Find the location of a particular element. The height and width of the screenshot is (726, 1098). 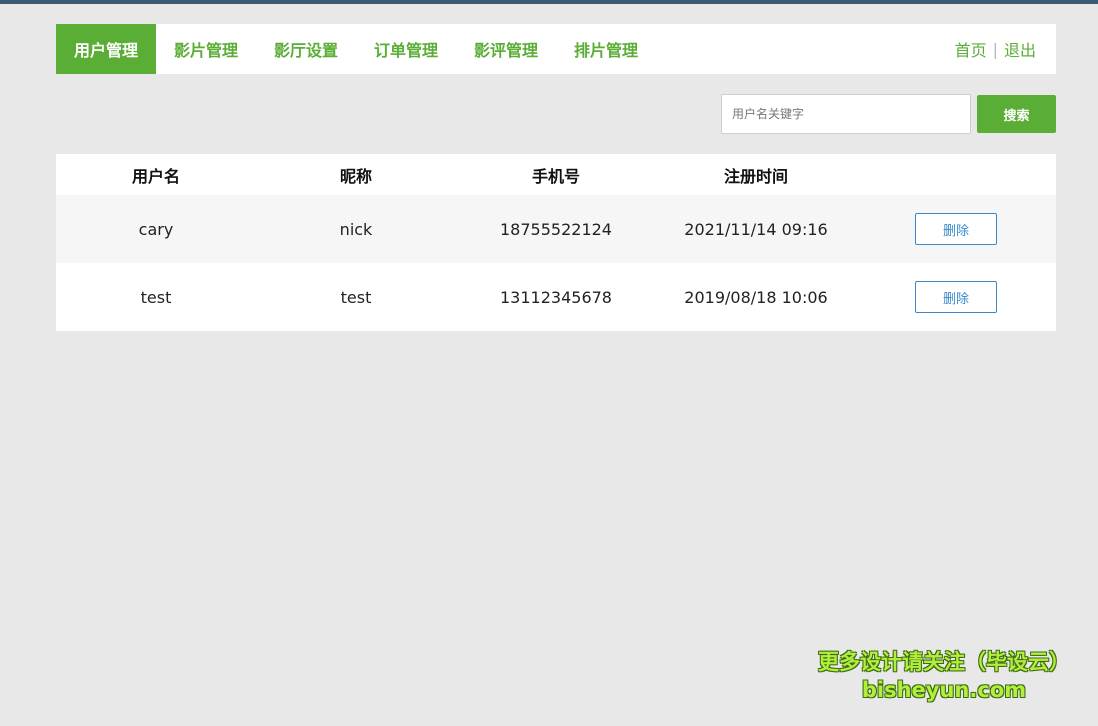

cell-phone: 13112345678 is located at coordinates (556, 297).